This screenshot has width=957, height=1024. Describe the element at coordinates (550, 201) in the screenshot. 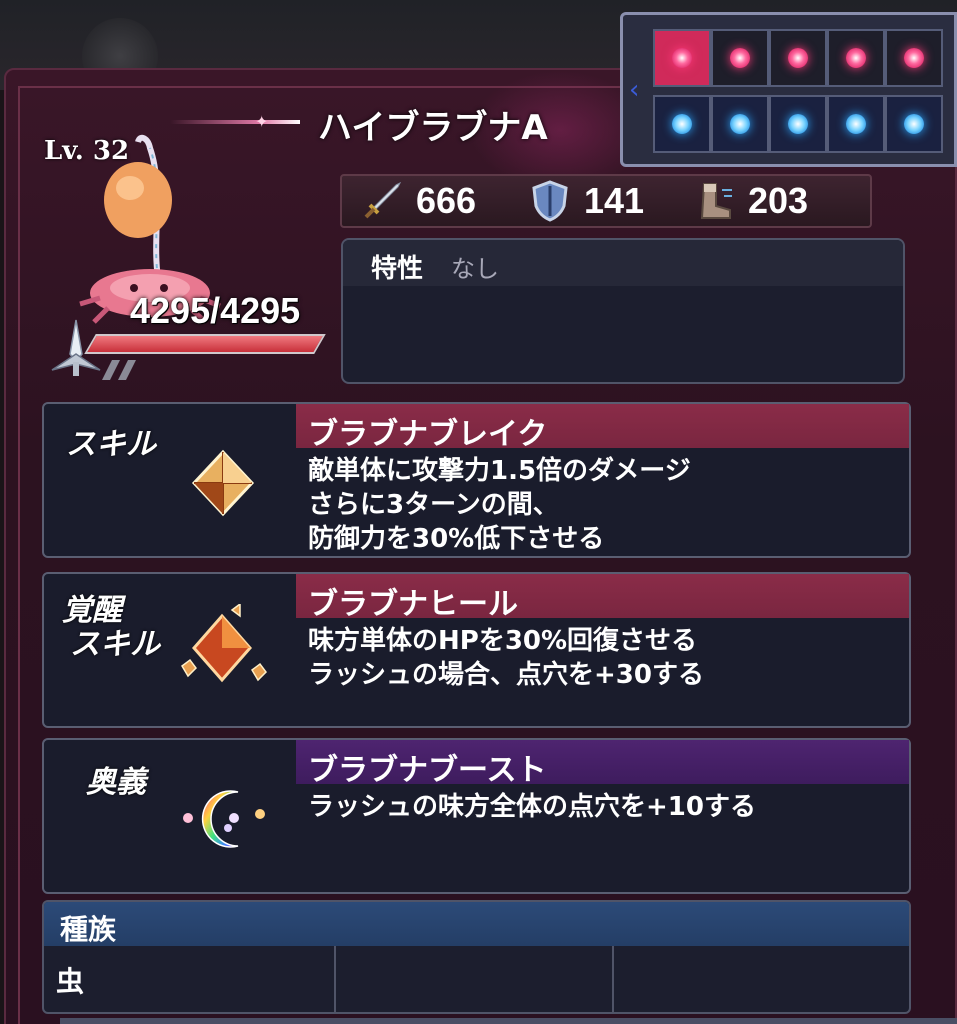

I see `shield-icon` at that location.